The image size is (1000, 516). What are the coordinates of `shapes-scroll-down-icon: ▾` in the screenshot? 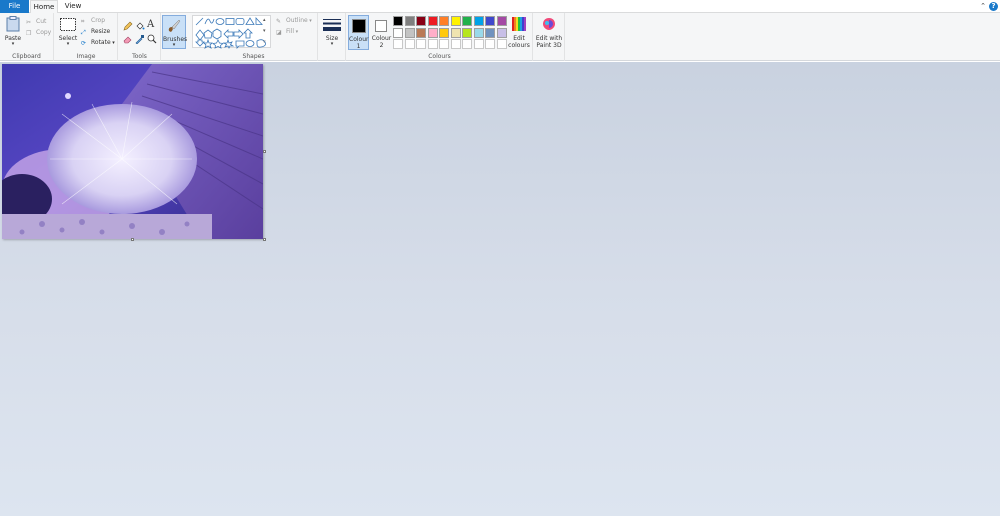 It's located at (264, 31).